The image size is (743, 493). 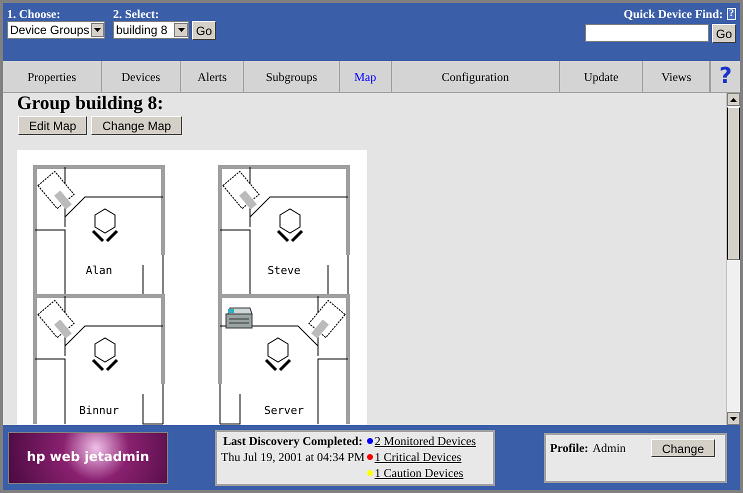 What do you see at coordinates (53, 125) in the screenshot?
I see `map-button: Edit Map` at bounding box center [53, 125].